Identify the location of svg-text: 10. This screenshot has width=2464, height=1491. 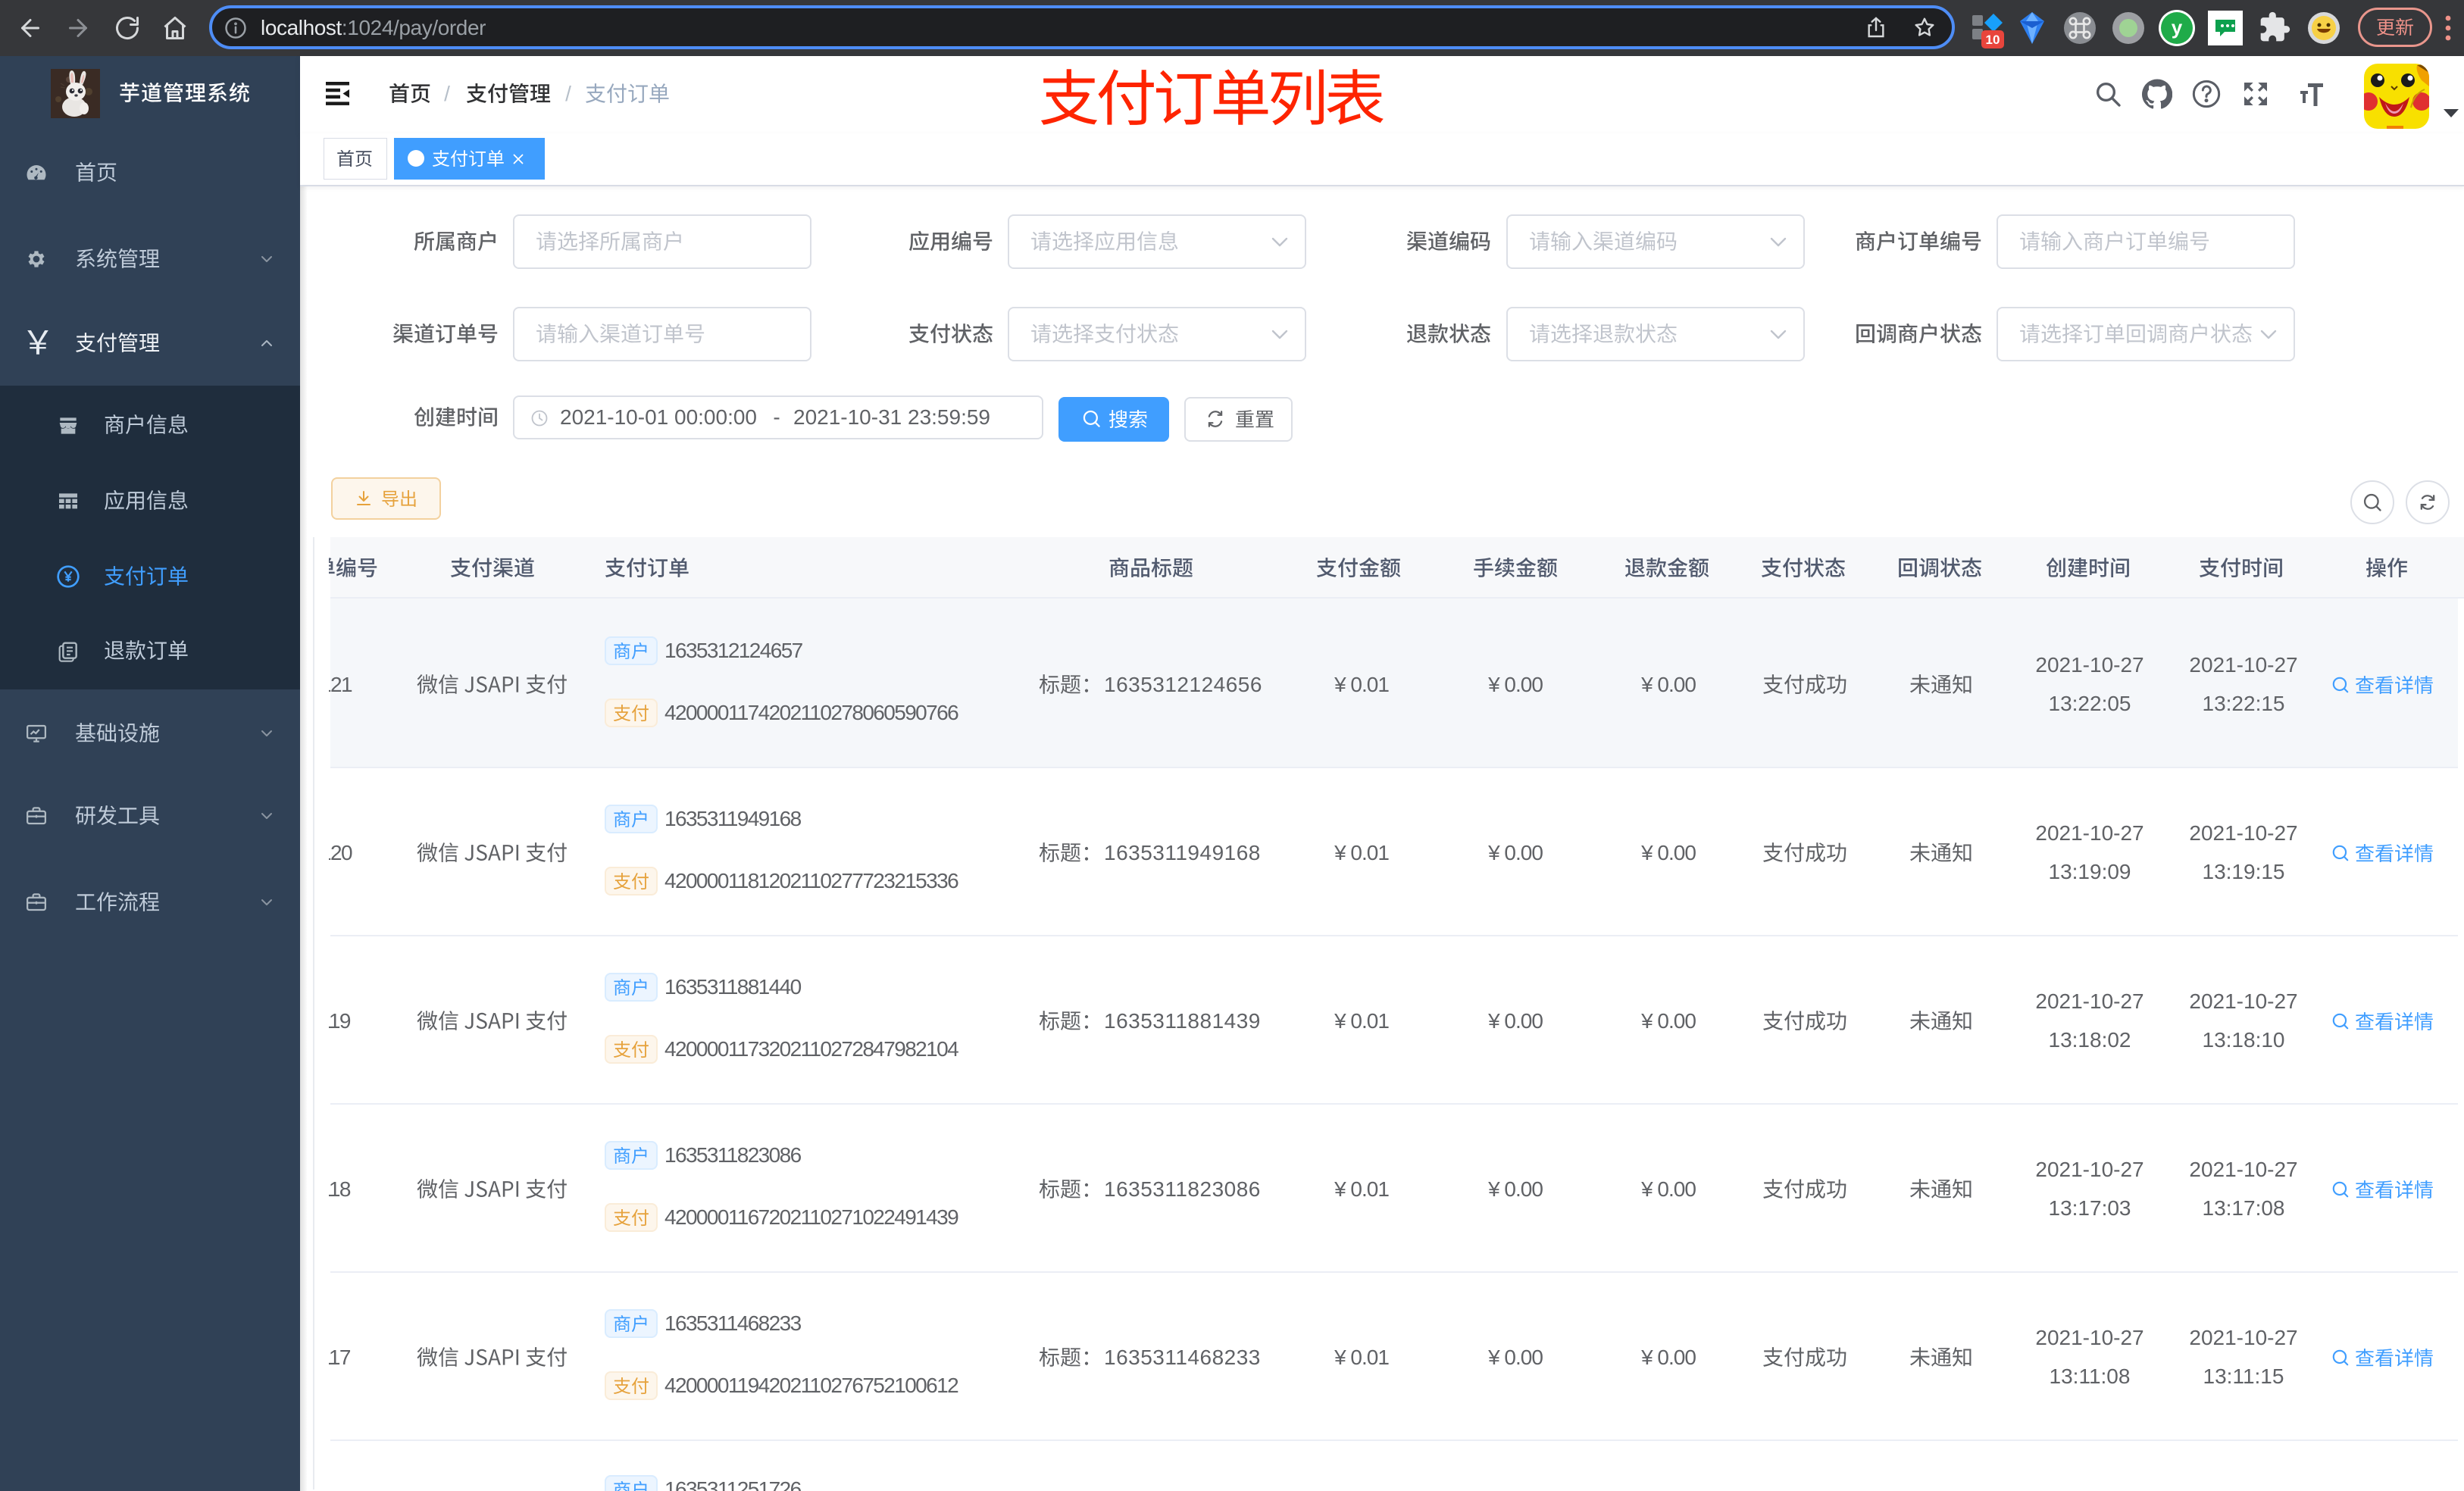
(1993, 40).